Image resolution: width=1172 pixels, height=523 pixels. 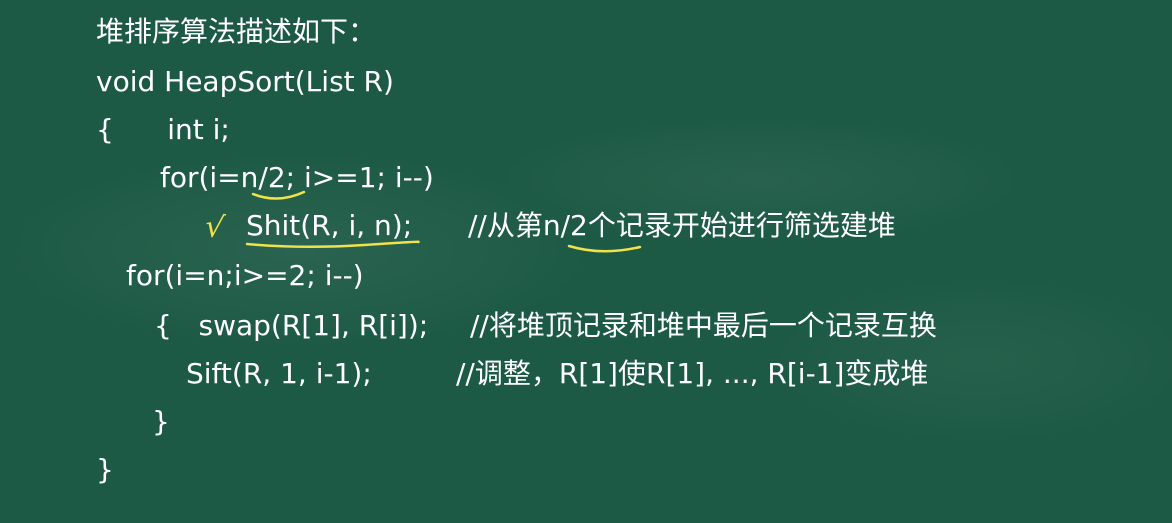 I want to click on code-line-sift-call: Sift(R, 1, i-1);, so click(x=279, y=373).